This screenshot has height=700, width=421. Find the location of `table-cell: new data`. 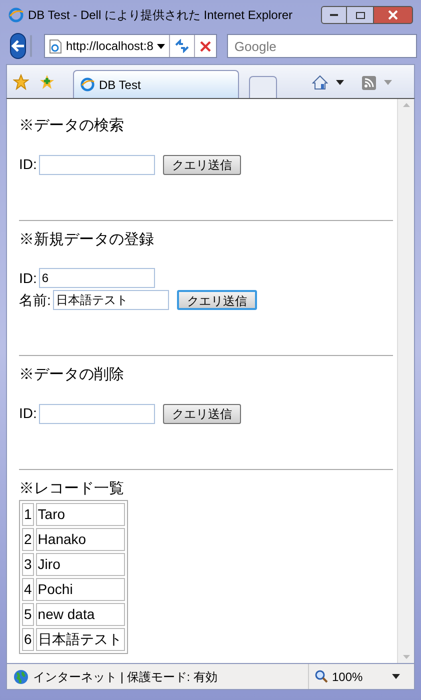

table-cell: new data is located at coordinates (80, 614).